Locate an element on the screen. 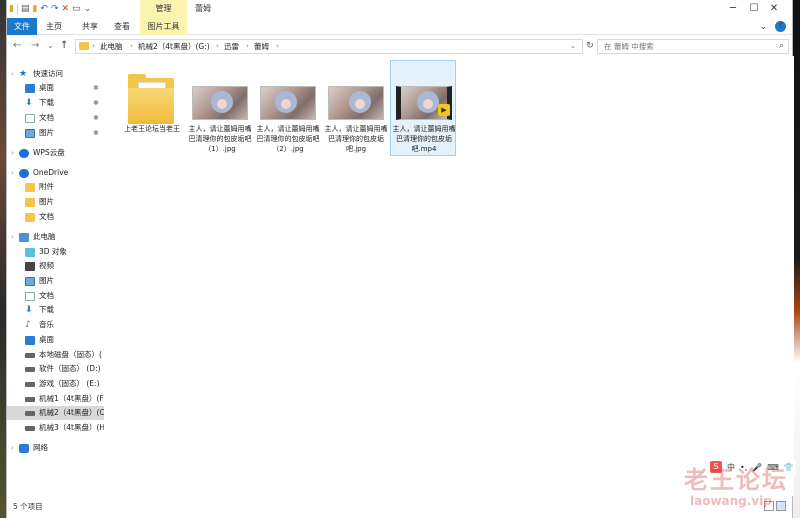 This screenshot has height=518, width=800. help-icon: ? is located at coordinates (780, 26).